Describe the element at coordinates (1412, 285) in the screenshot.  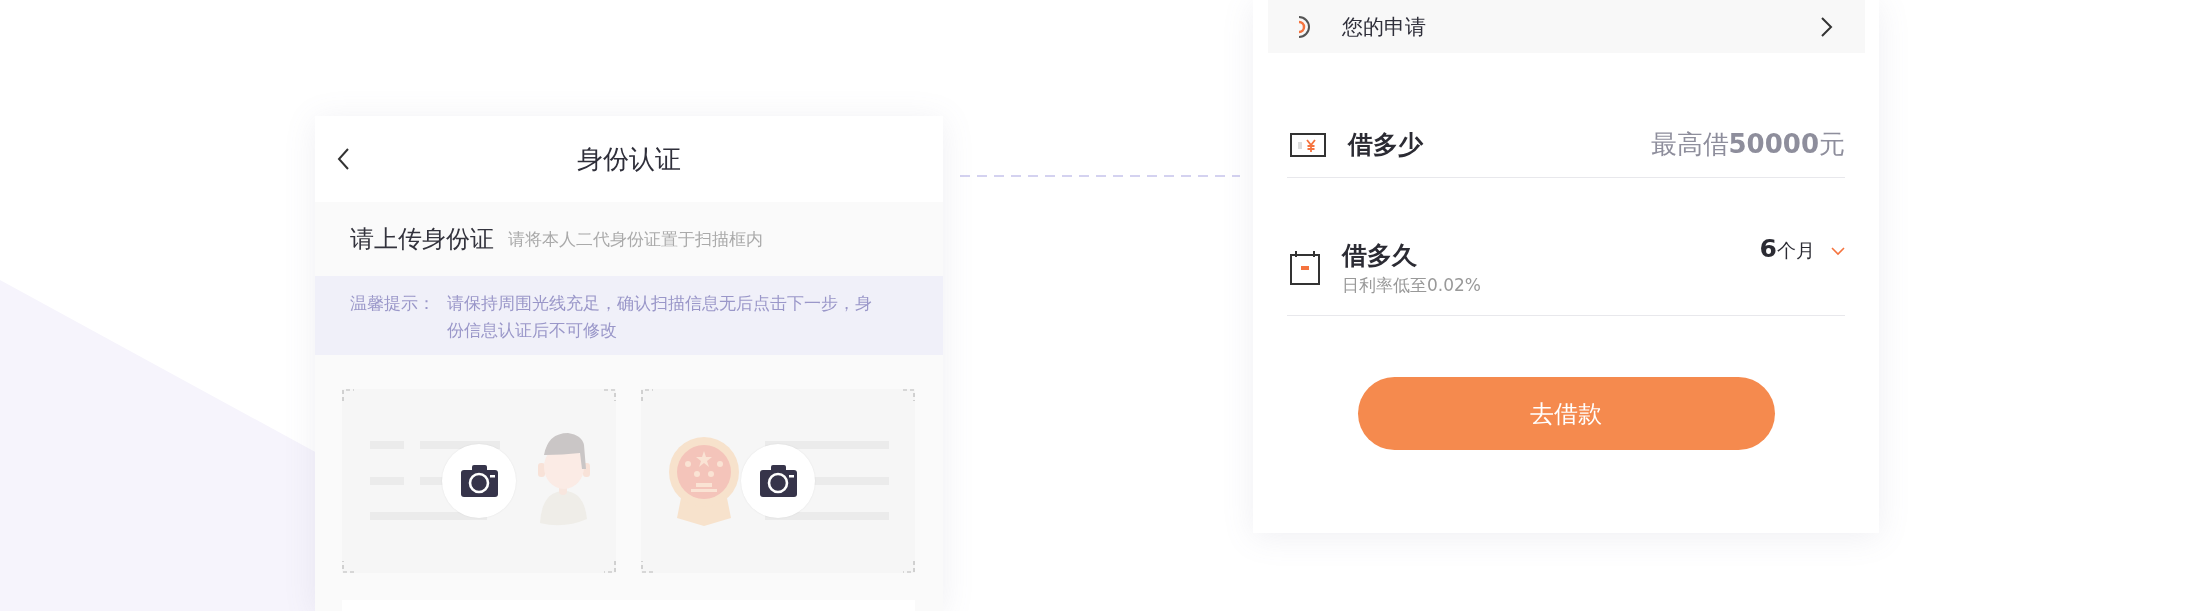
I see `field-note: 日利率低至0.02%` at that location.